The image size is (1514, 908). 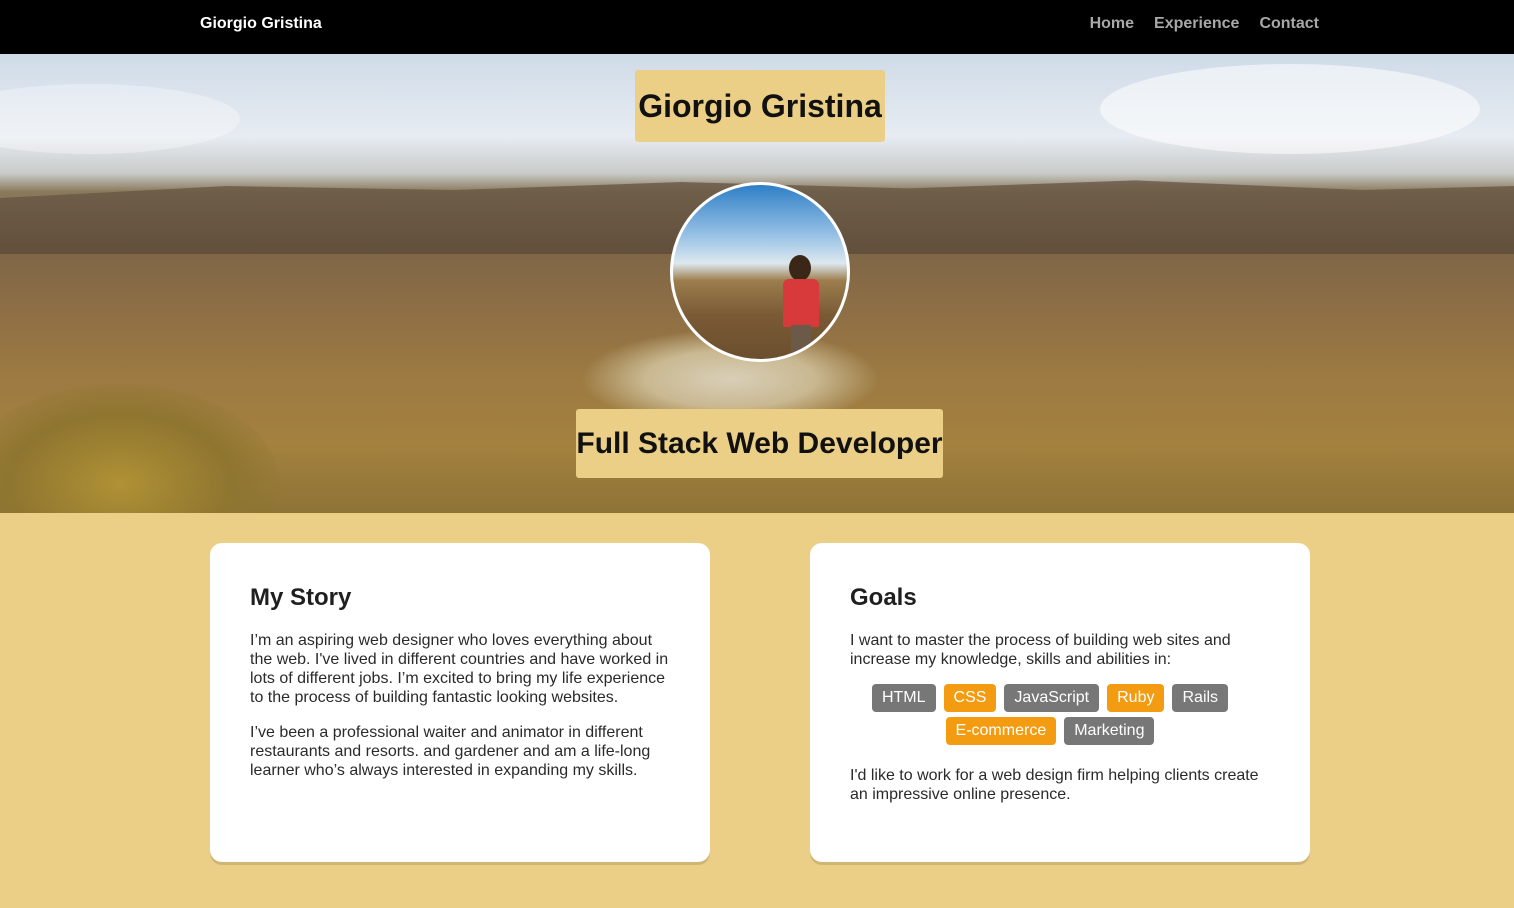 What do you see at coordinates (1196, 24) in the screenshot?
I see `nav-link-experience: Experience` at bounding box center [1196, 24].